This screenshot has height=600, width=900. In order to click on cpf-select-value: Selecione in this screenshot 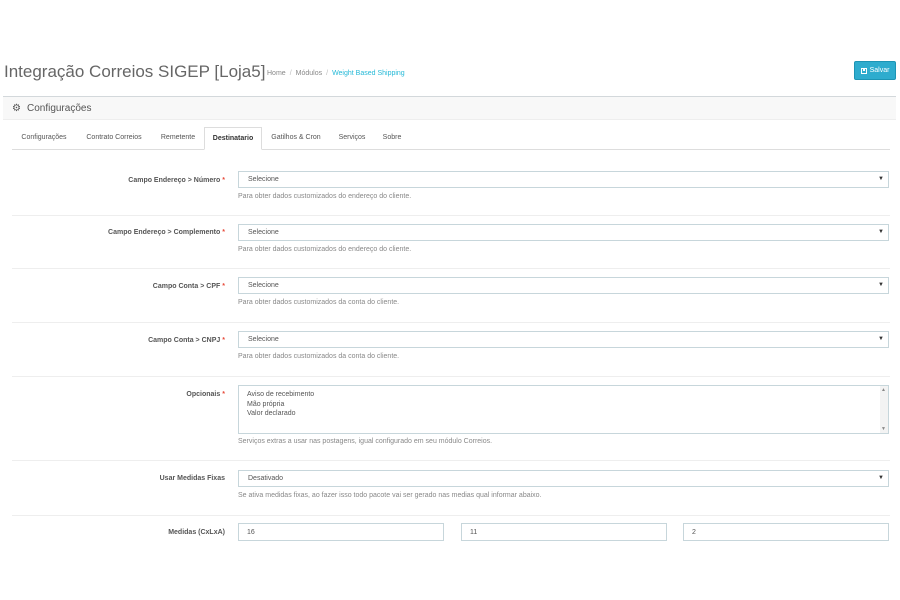, I will do `click(263, 285)`.